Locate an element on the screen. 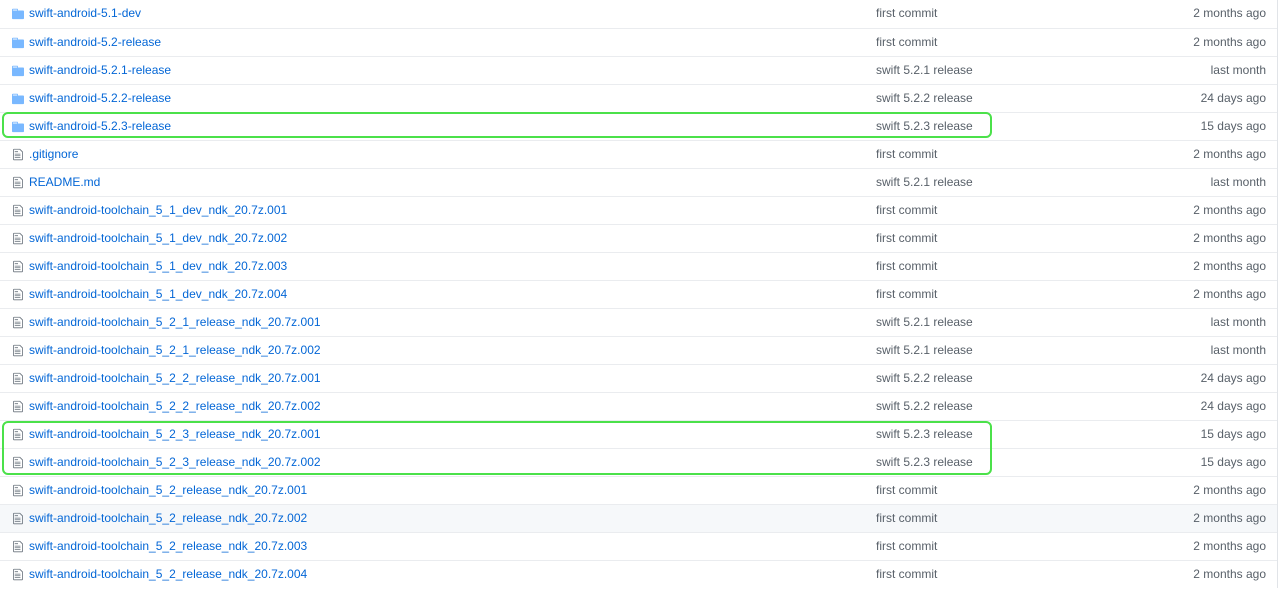 This screenshot has width=1280, height=592. file-name-link: .gitignore is located at coordinates (53, 154).